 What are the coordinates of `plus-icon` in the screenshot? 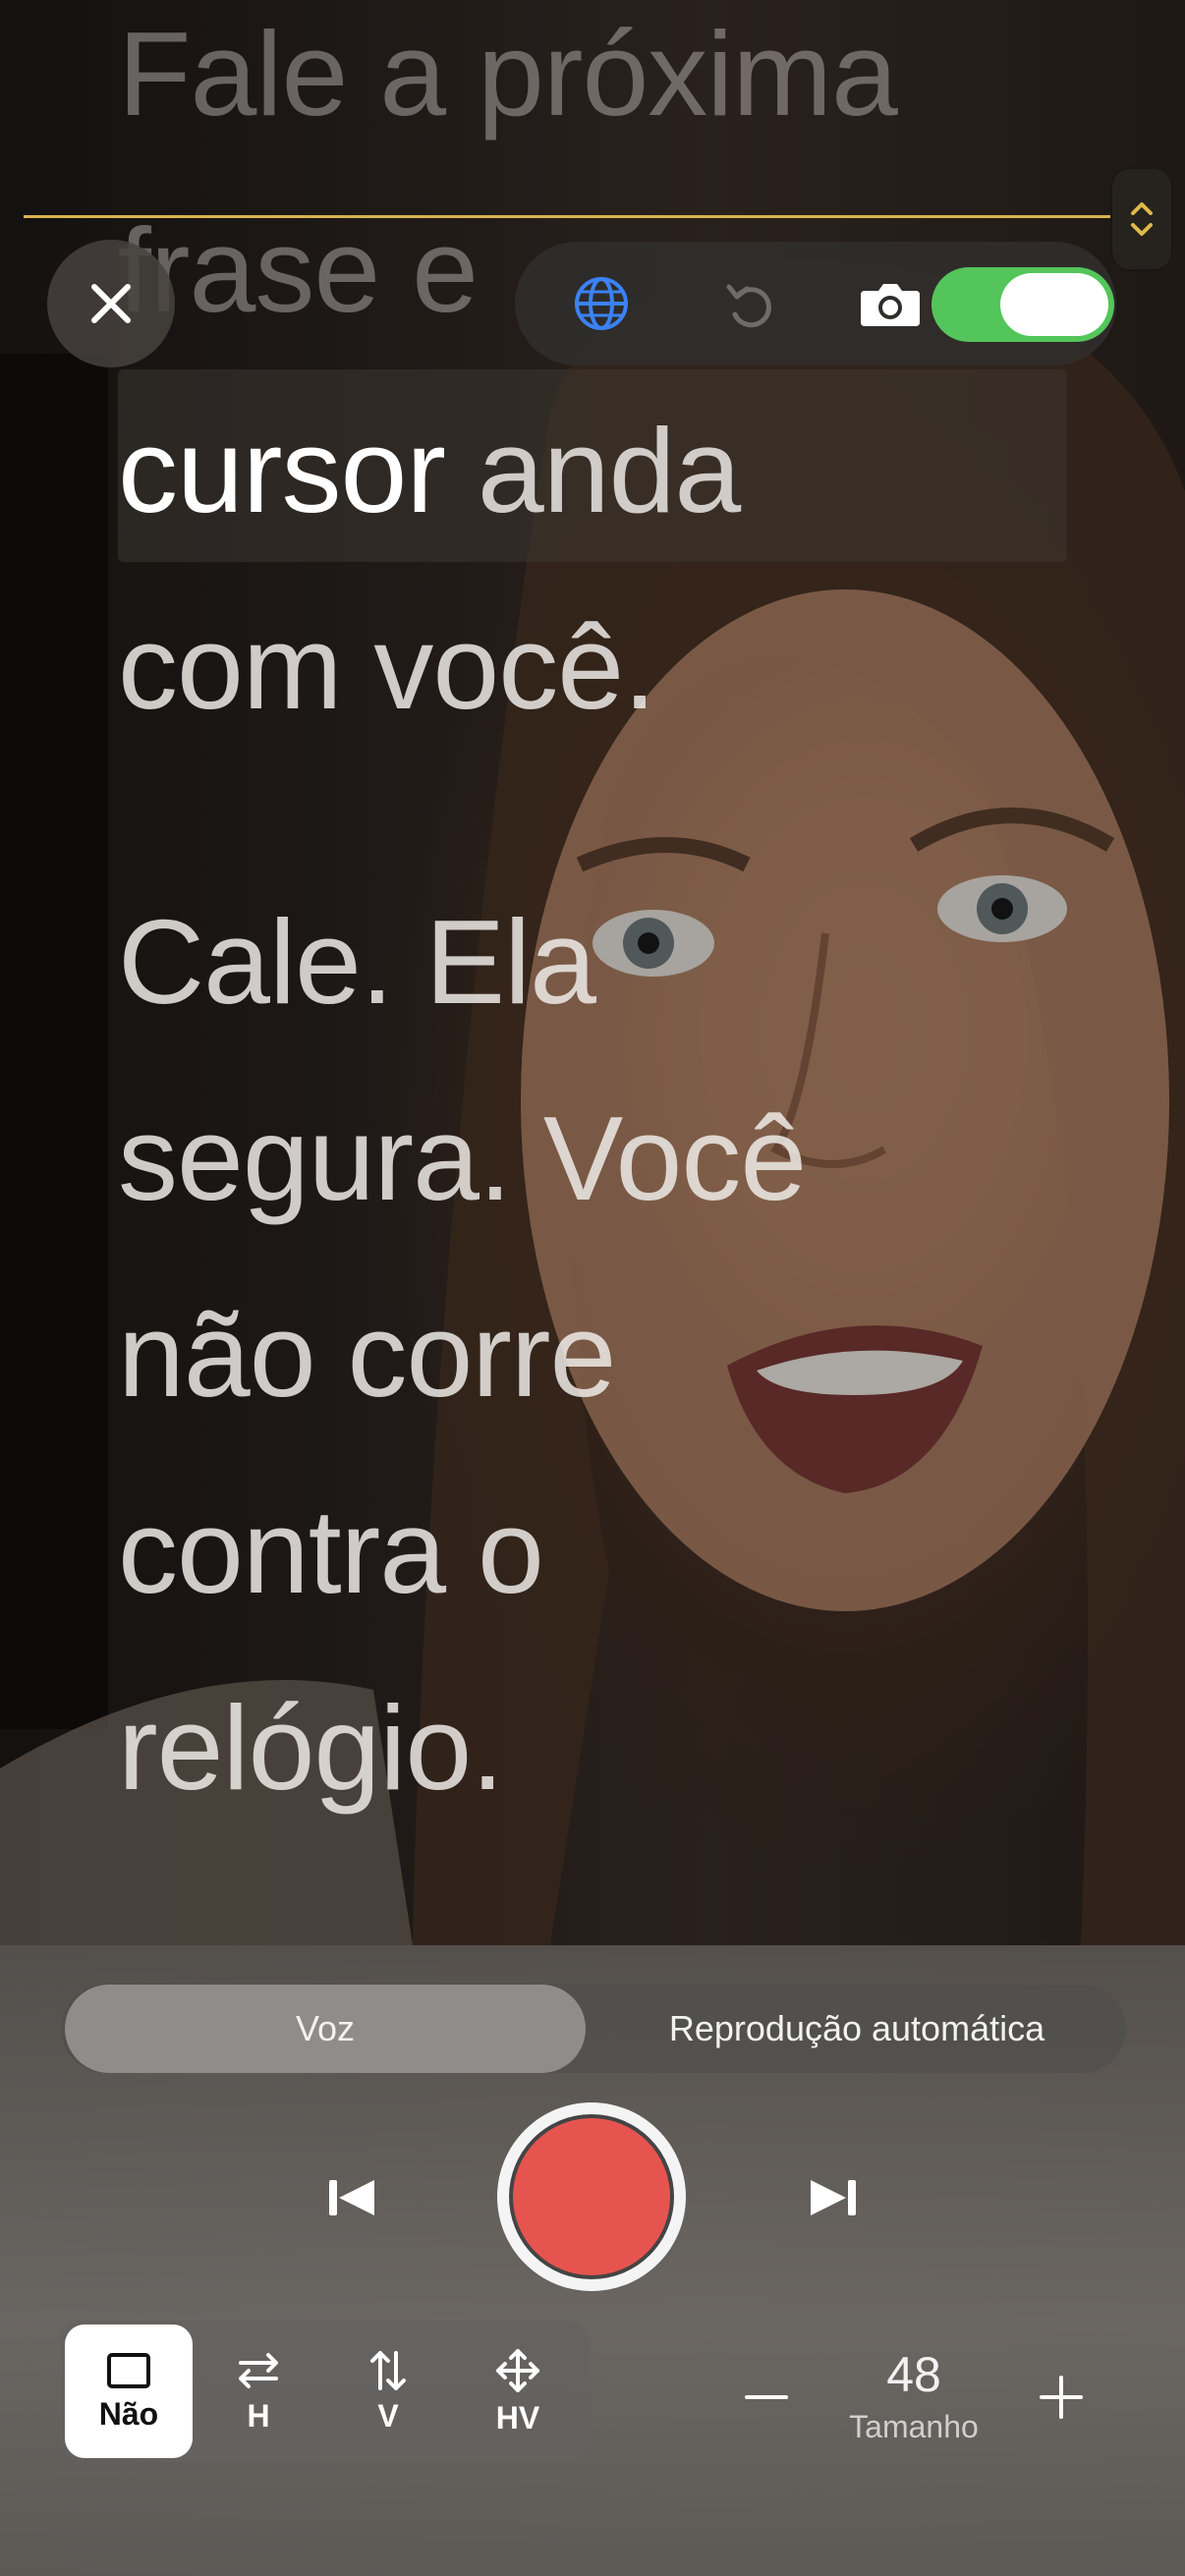 It's located at (1061, 2397).